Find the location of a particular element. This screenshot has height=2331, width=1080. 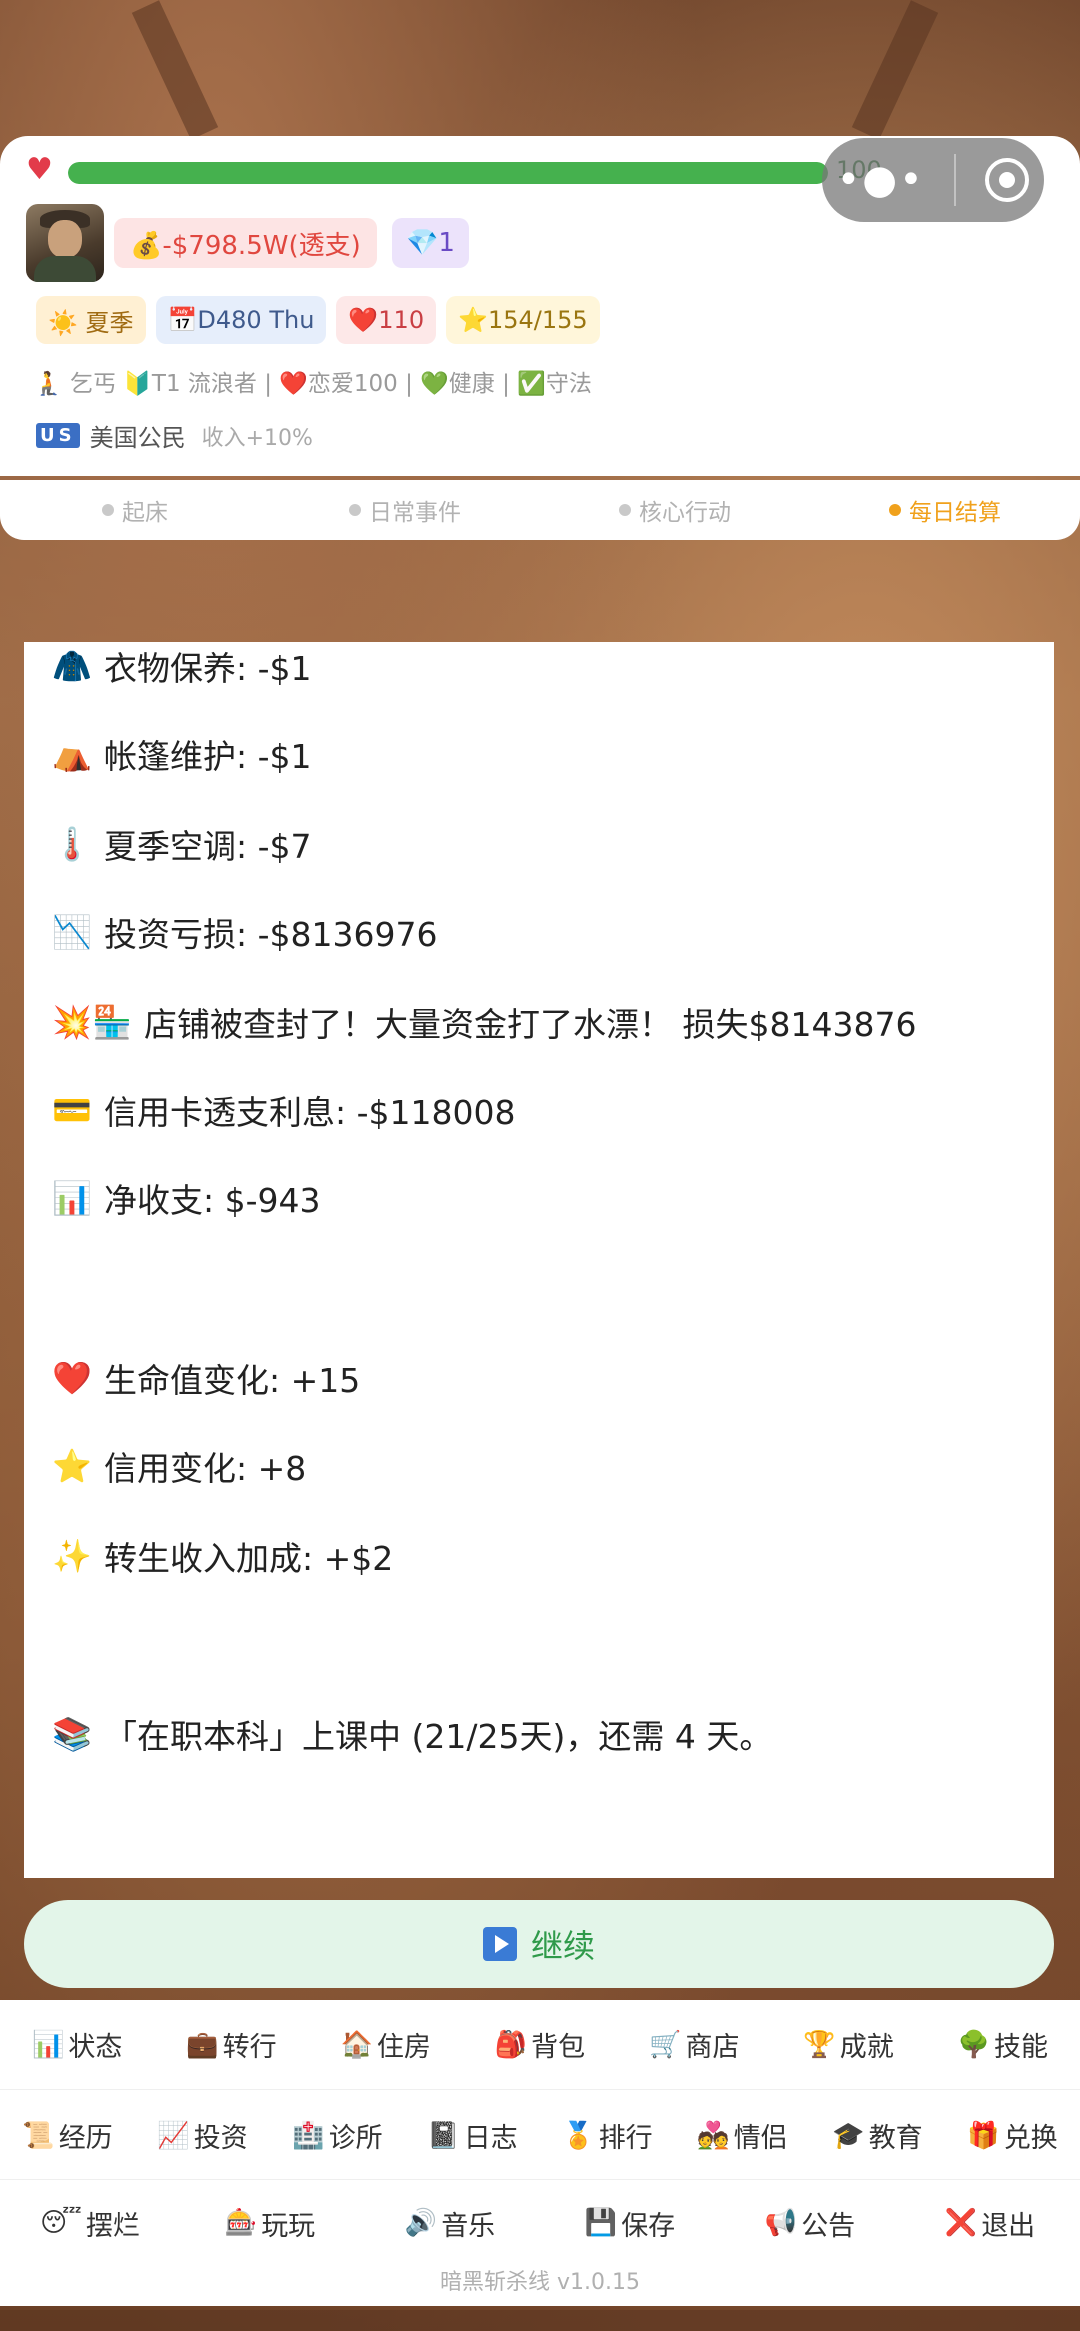

bar-chart-icon: 📊 is located at coordinates (72, 1198).